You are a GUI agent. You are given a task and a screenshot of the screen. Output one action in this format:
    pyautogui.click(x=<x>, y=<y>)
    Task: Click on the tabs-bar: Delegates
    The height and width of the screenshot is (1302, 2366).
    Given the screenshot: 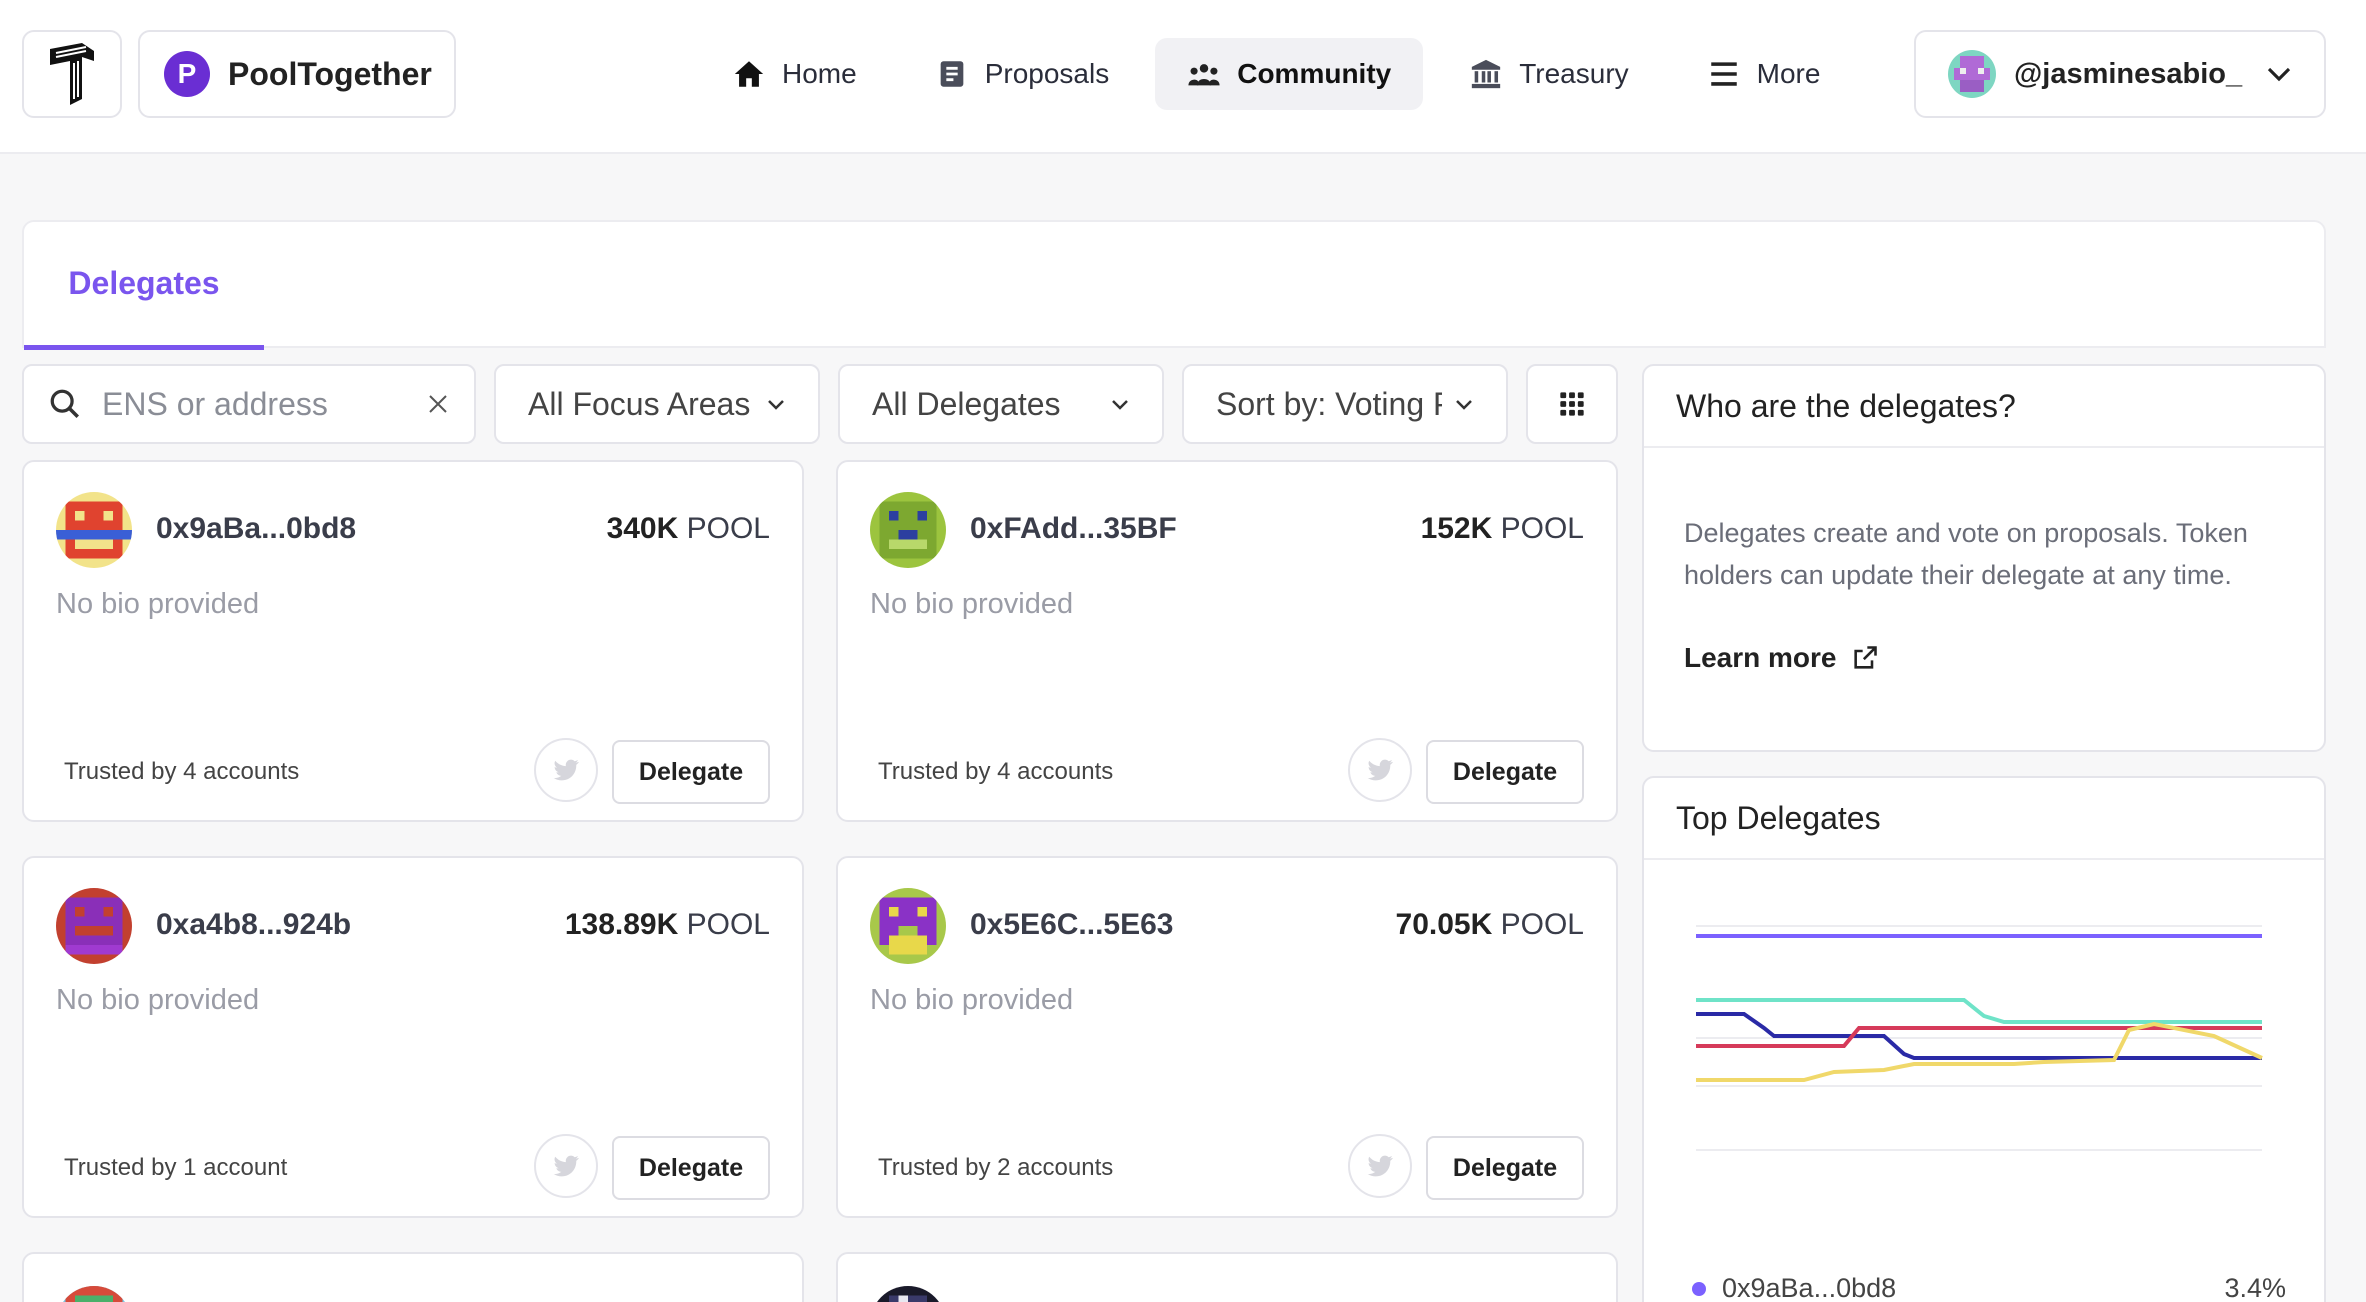 What is the action you would take?
    pyautogui.click(x=1174, y=285)
    